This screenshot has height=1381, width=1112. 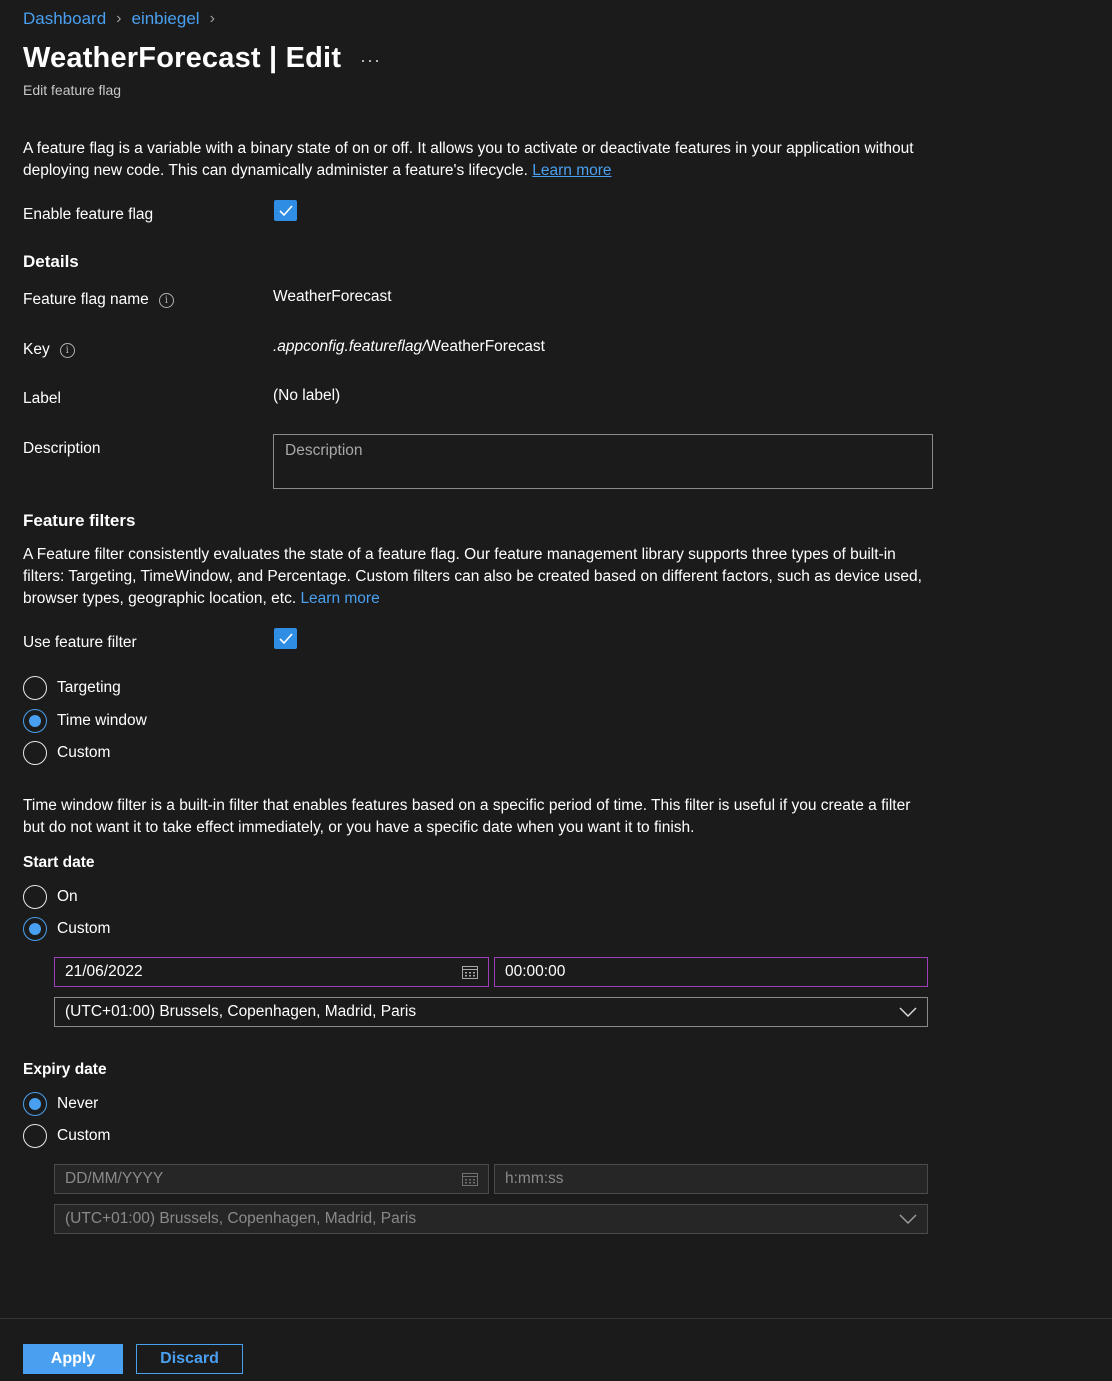 What do you see at coordinates (114, 1178) in the screenshot?
I see `expiry-date-placeholder: DD/MM/YYYY` at bounding box center [114, 1178].